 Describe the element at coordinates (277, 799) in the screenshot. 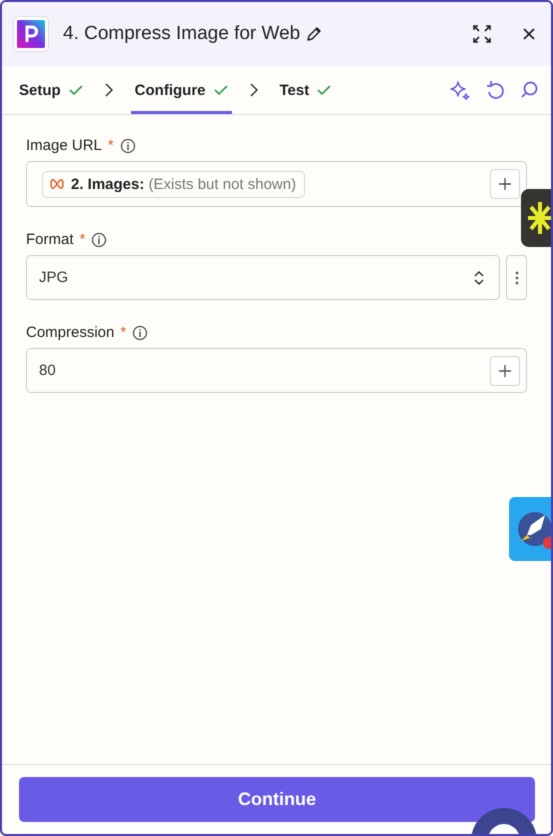

I see `continue-button: Continue` at that location.